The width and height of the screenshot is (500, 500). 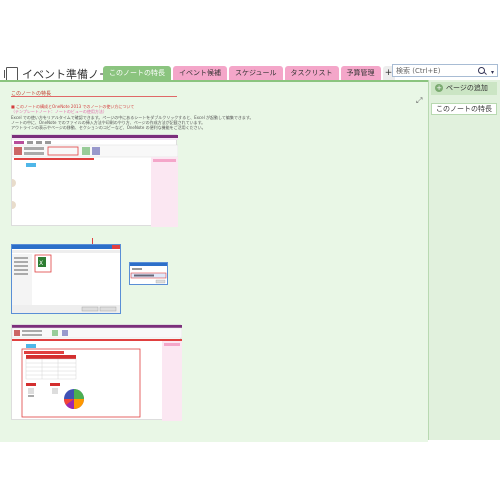 I want to click on tab-3: タスクリスト, so click(x=311, y=73).